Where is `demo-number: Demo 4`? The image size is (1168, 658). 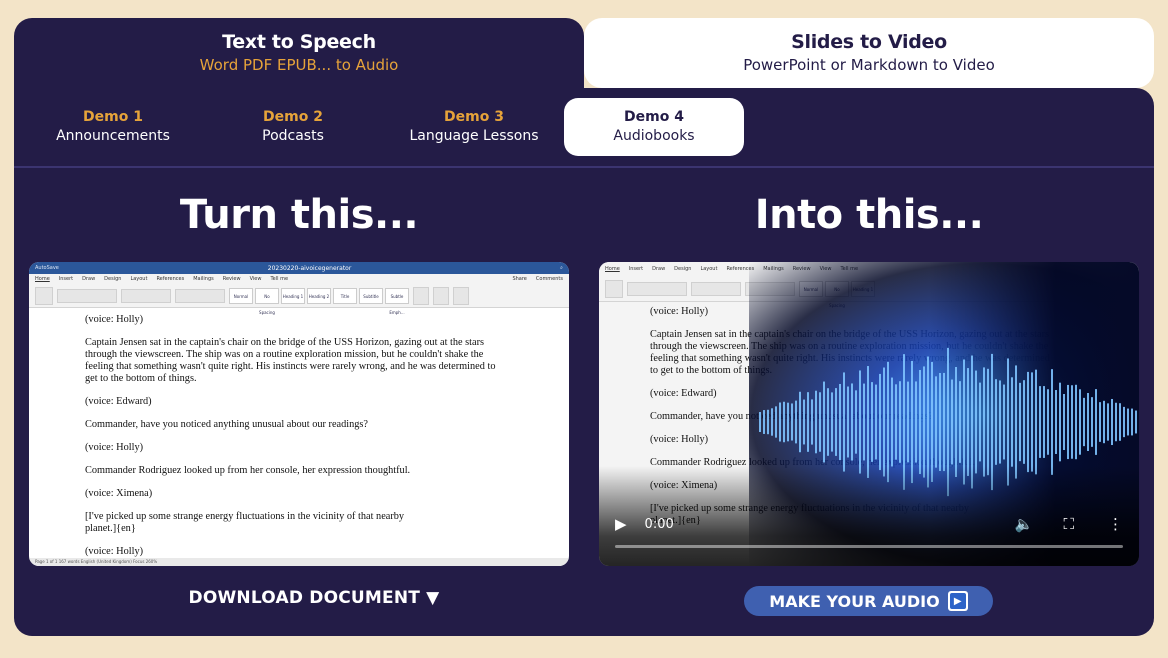 demo-number: Demo 4 is located at coordinates (654, 117).